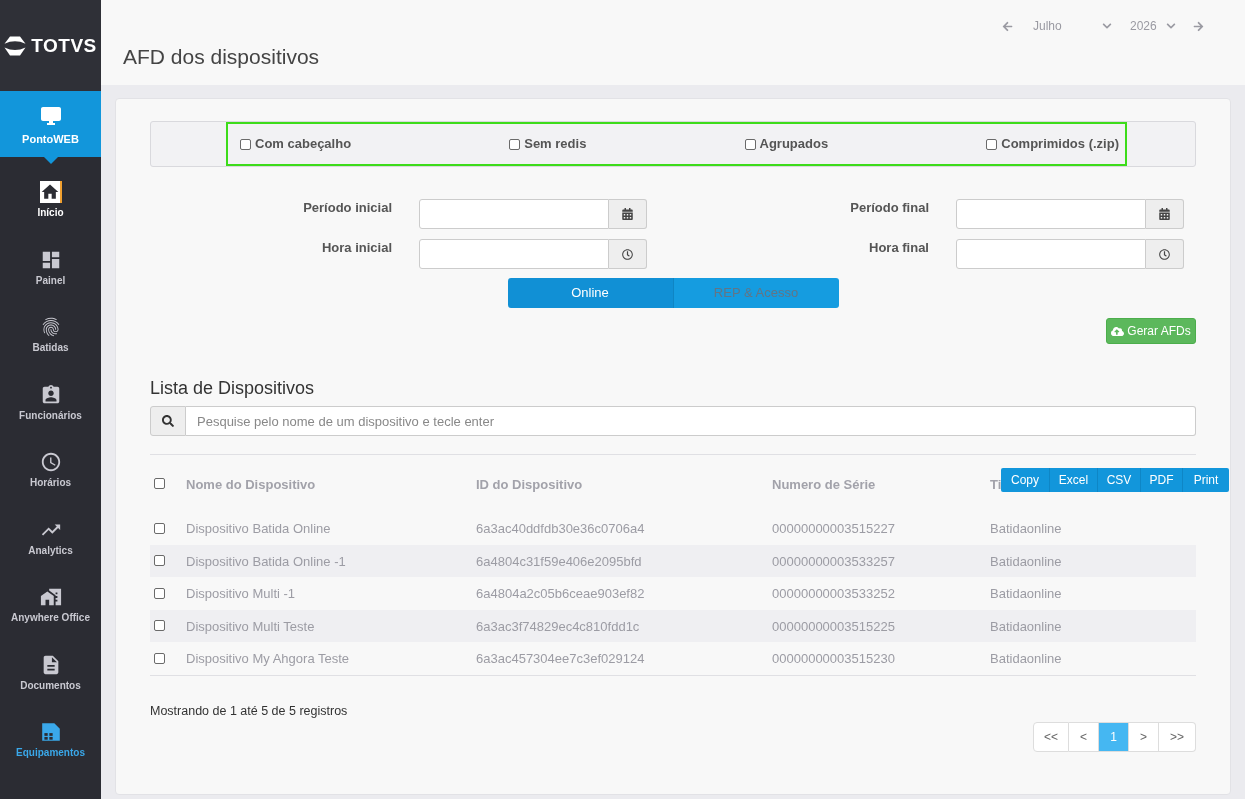 This screenshot has width=1245, height=799. I want to click on table-cell: 00000000003533257, so click(833, 561).